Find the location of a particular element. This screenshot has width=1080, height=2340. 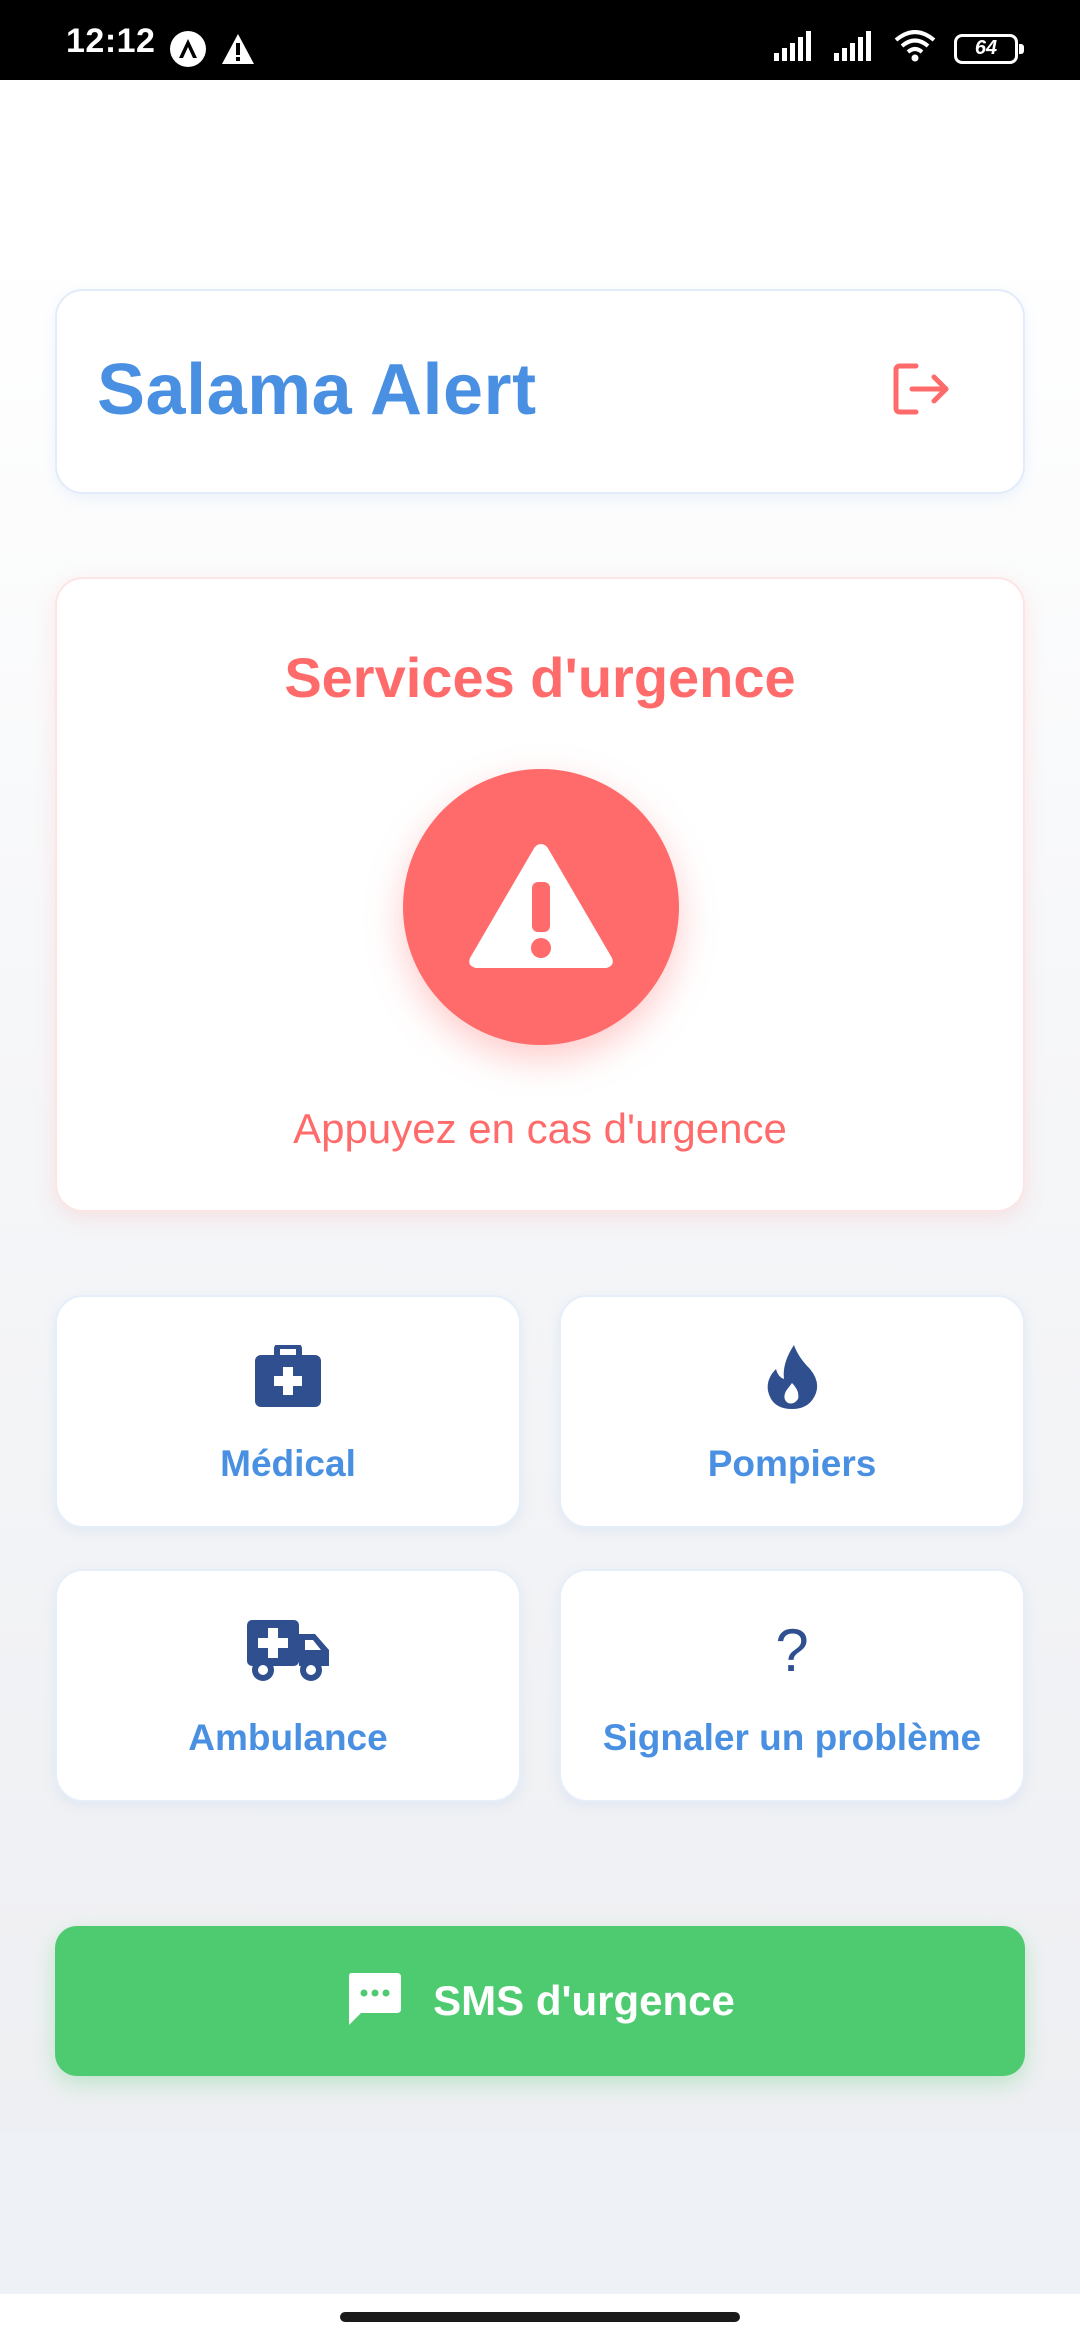

header-card: Salama Alert is located at coordinates (540, 391).